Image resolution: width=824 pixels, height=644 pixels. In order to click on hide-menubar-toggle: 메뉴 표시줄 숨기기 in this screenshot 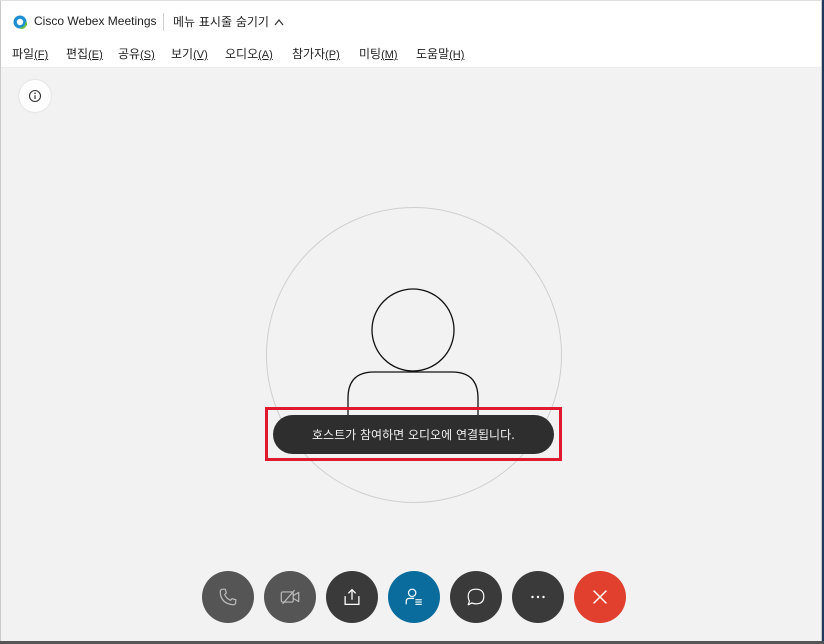, I will do `click(228, 21)`.